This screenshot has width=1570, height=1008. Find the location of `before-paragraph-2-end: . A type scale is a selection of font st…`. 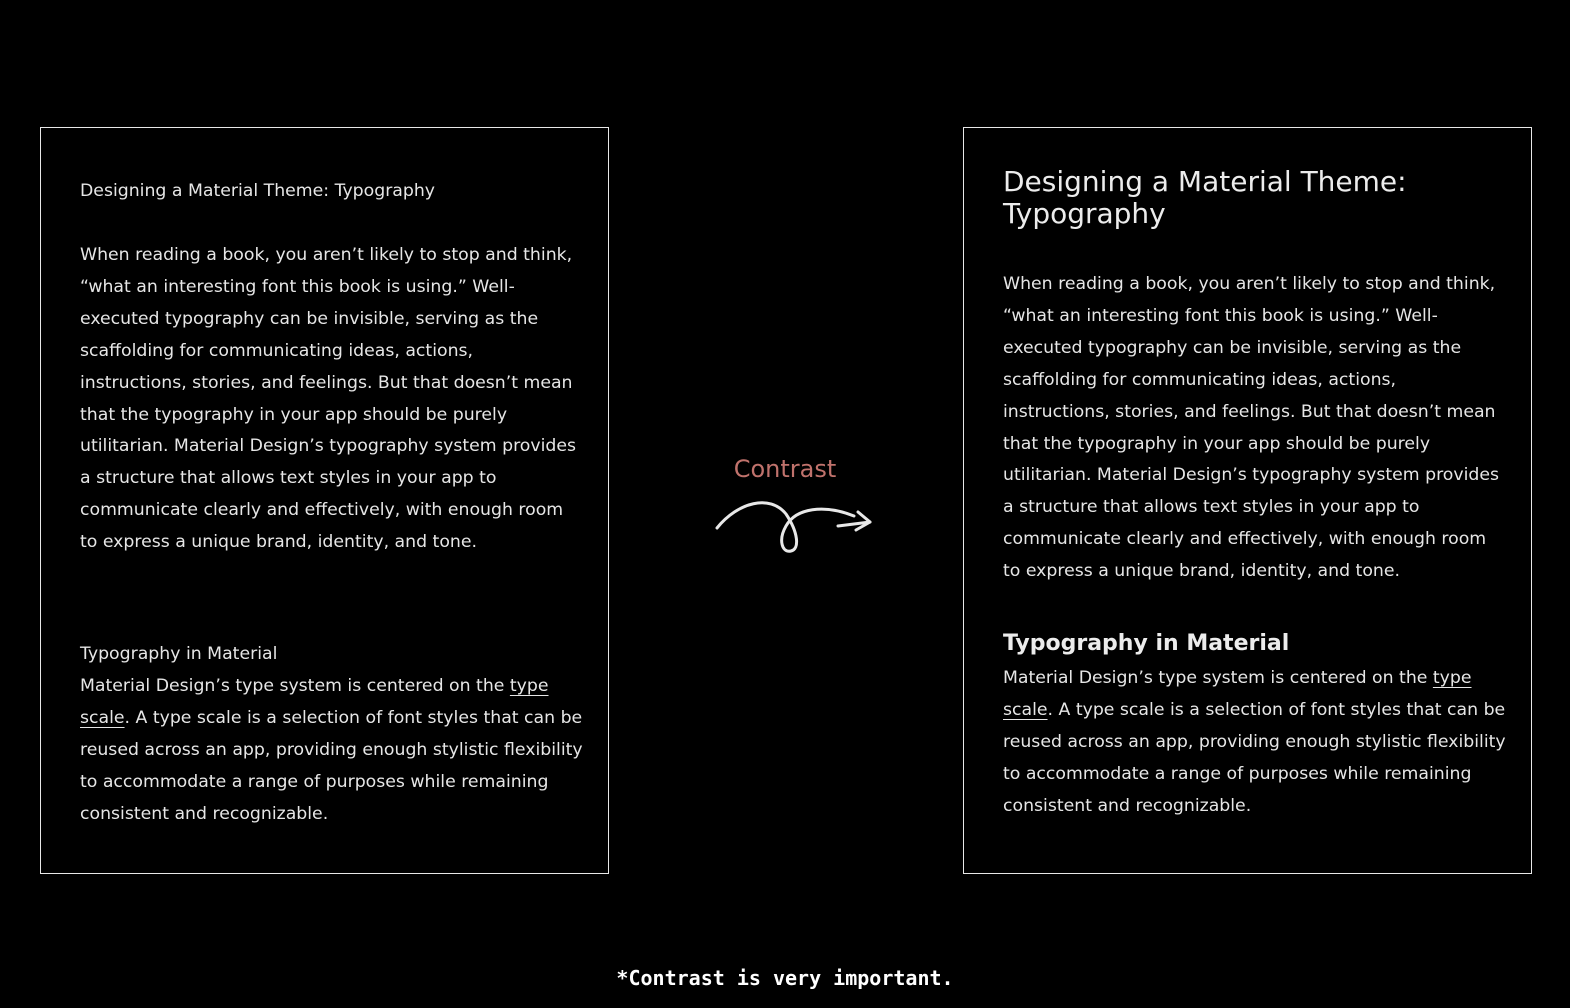

before-paragraph-2-end: . A type scale is a selection of font st… is located at coordinates (331, 765).